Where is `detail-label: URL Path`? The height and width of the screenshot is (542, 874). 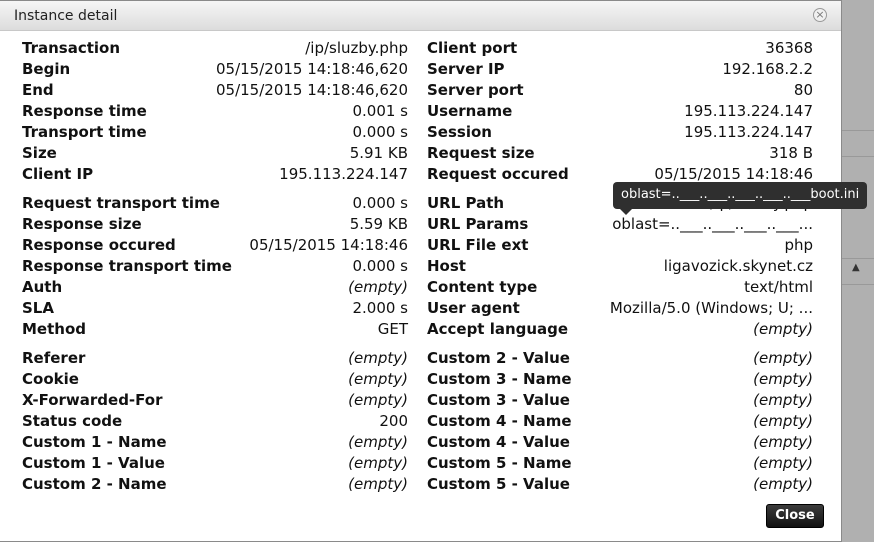 detail-label: URL Path is located at coordinates (466, 203).